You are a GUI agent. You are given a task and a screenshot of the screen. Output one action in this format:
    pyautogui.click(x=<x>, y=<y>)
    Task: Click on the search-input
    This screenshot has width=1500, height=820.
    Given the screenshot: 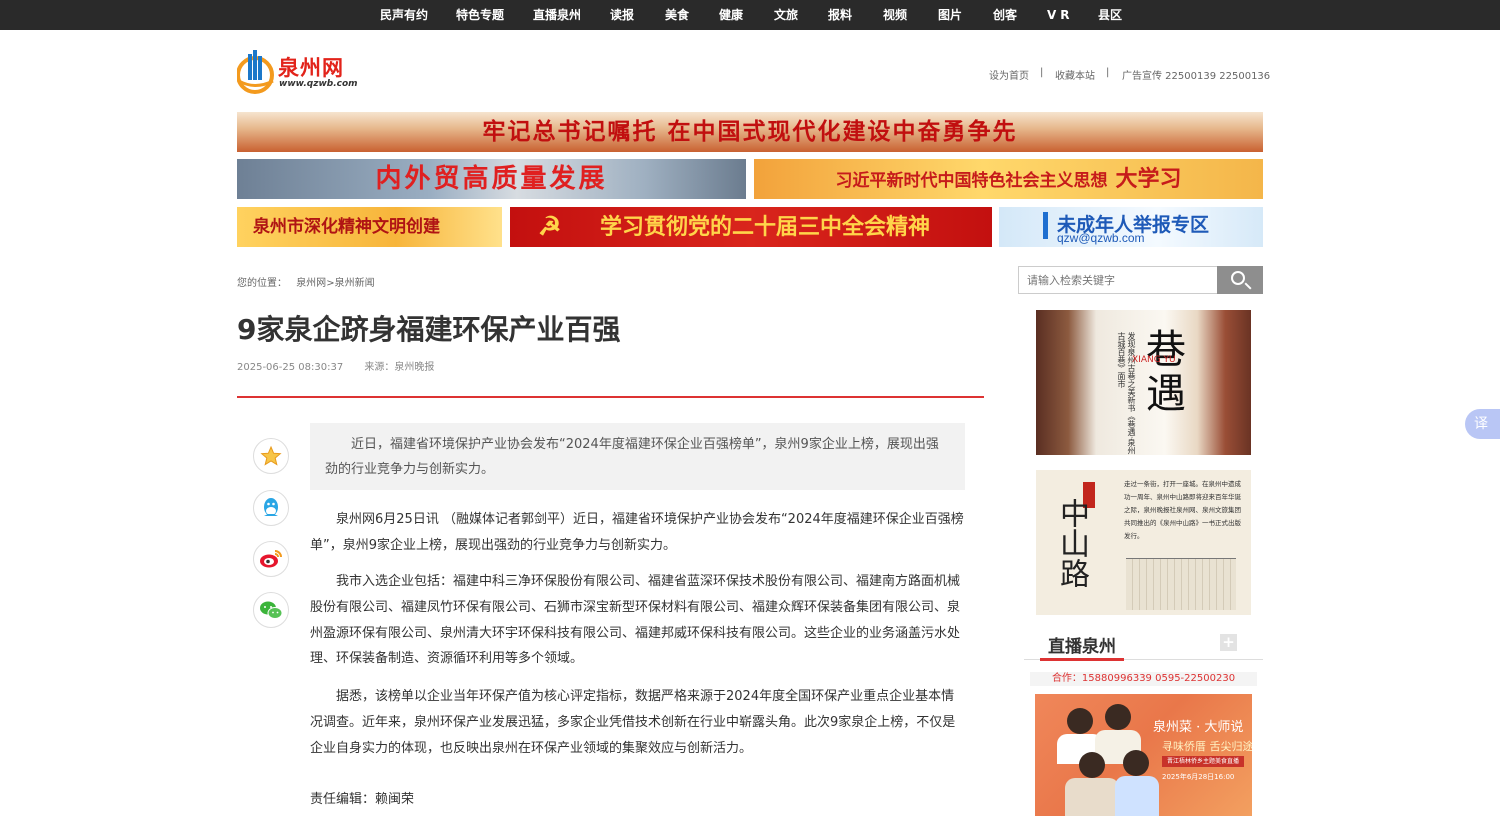 What is the action you would take?
    pyautogui.click(x=1118, y=280)
    